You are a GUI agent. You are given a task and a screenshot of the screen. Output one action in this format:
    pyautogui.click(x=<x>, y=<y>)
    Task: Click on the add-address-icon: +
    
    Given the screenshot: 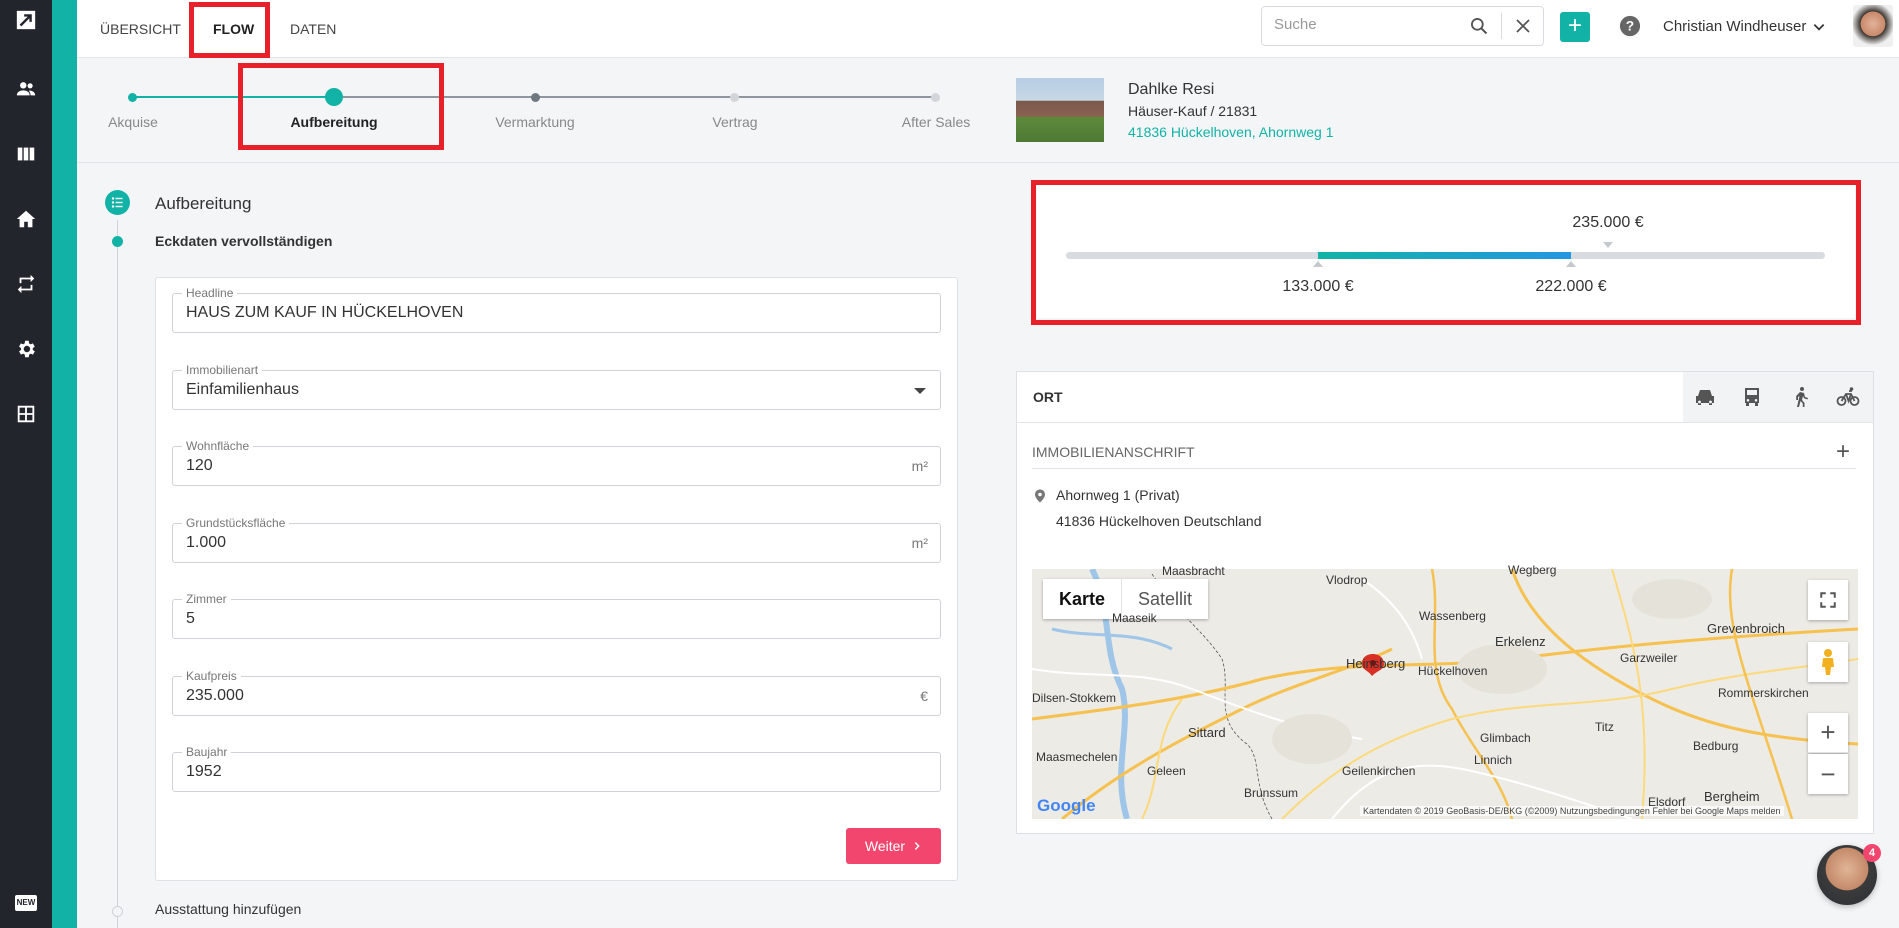 What is the action you would take?
    pyautogui.click(x=1843, y=452)
    